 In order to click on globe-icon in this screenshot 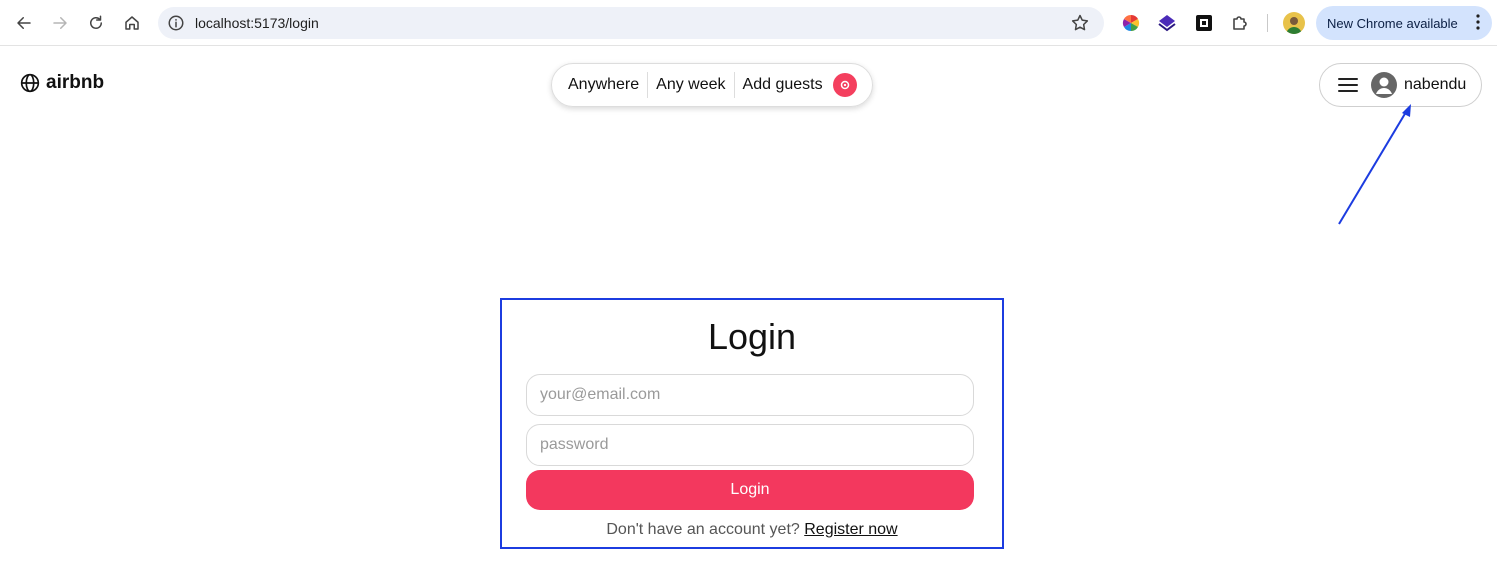, I will do `click(30, 83)`.